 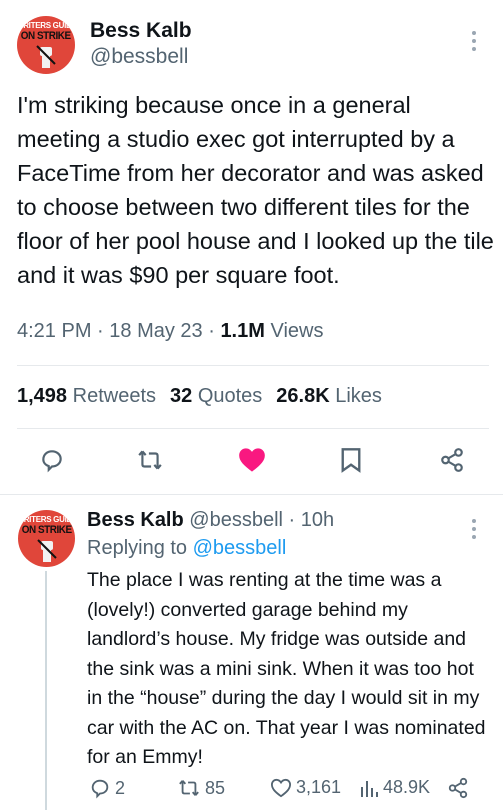 What do you see at coordinates (230, 396) in the screenshot?
I see `quotes-label: Quotes` at bounding box center [230, 396].